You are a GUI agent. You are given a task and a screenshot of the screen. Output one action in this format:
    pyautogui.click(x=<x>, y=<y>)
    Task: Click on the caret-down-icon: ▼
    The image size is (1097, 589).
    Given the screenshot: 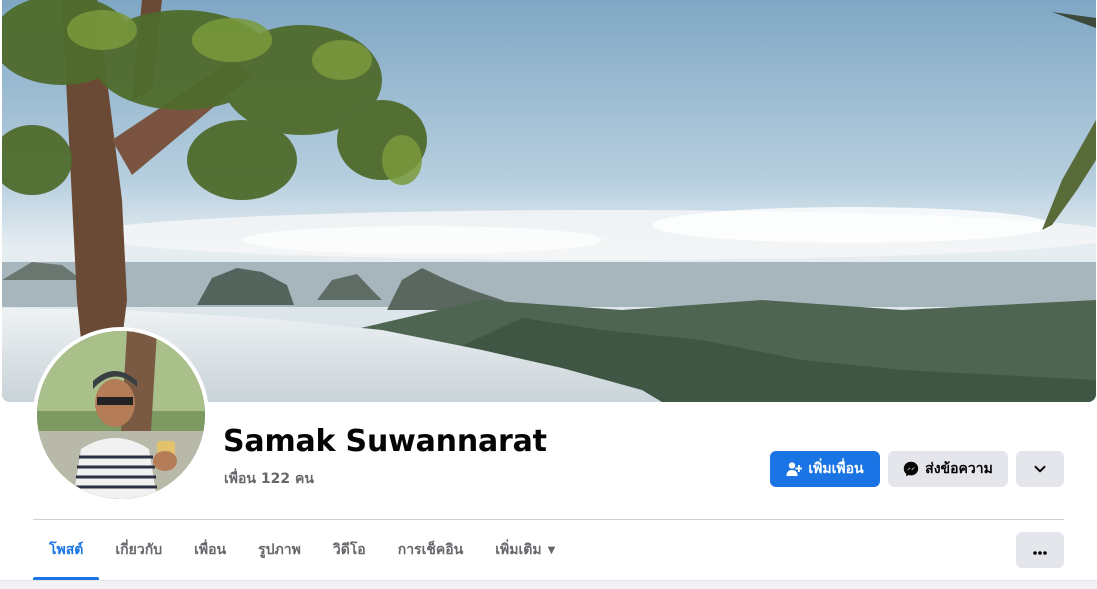 What is the action you would take?
    pyautogui.click(x=551, y=550)
    